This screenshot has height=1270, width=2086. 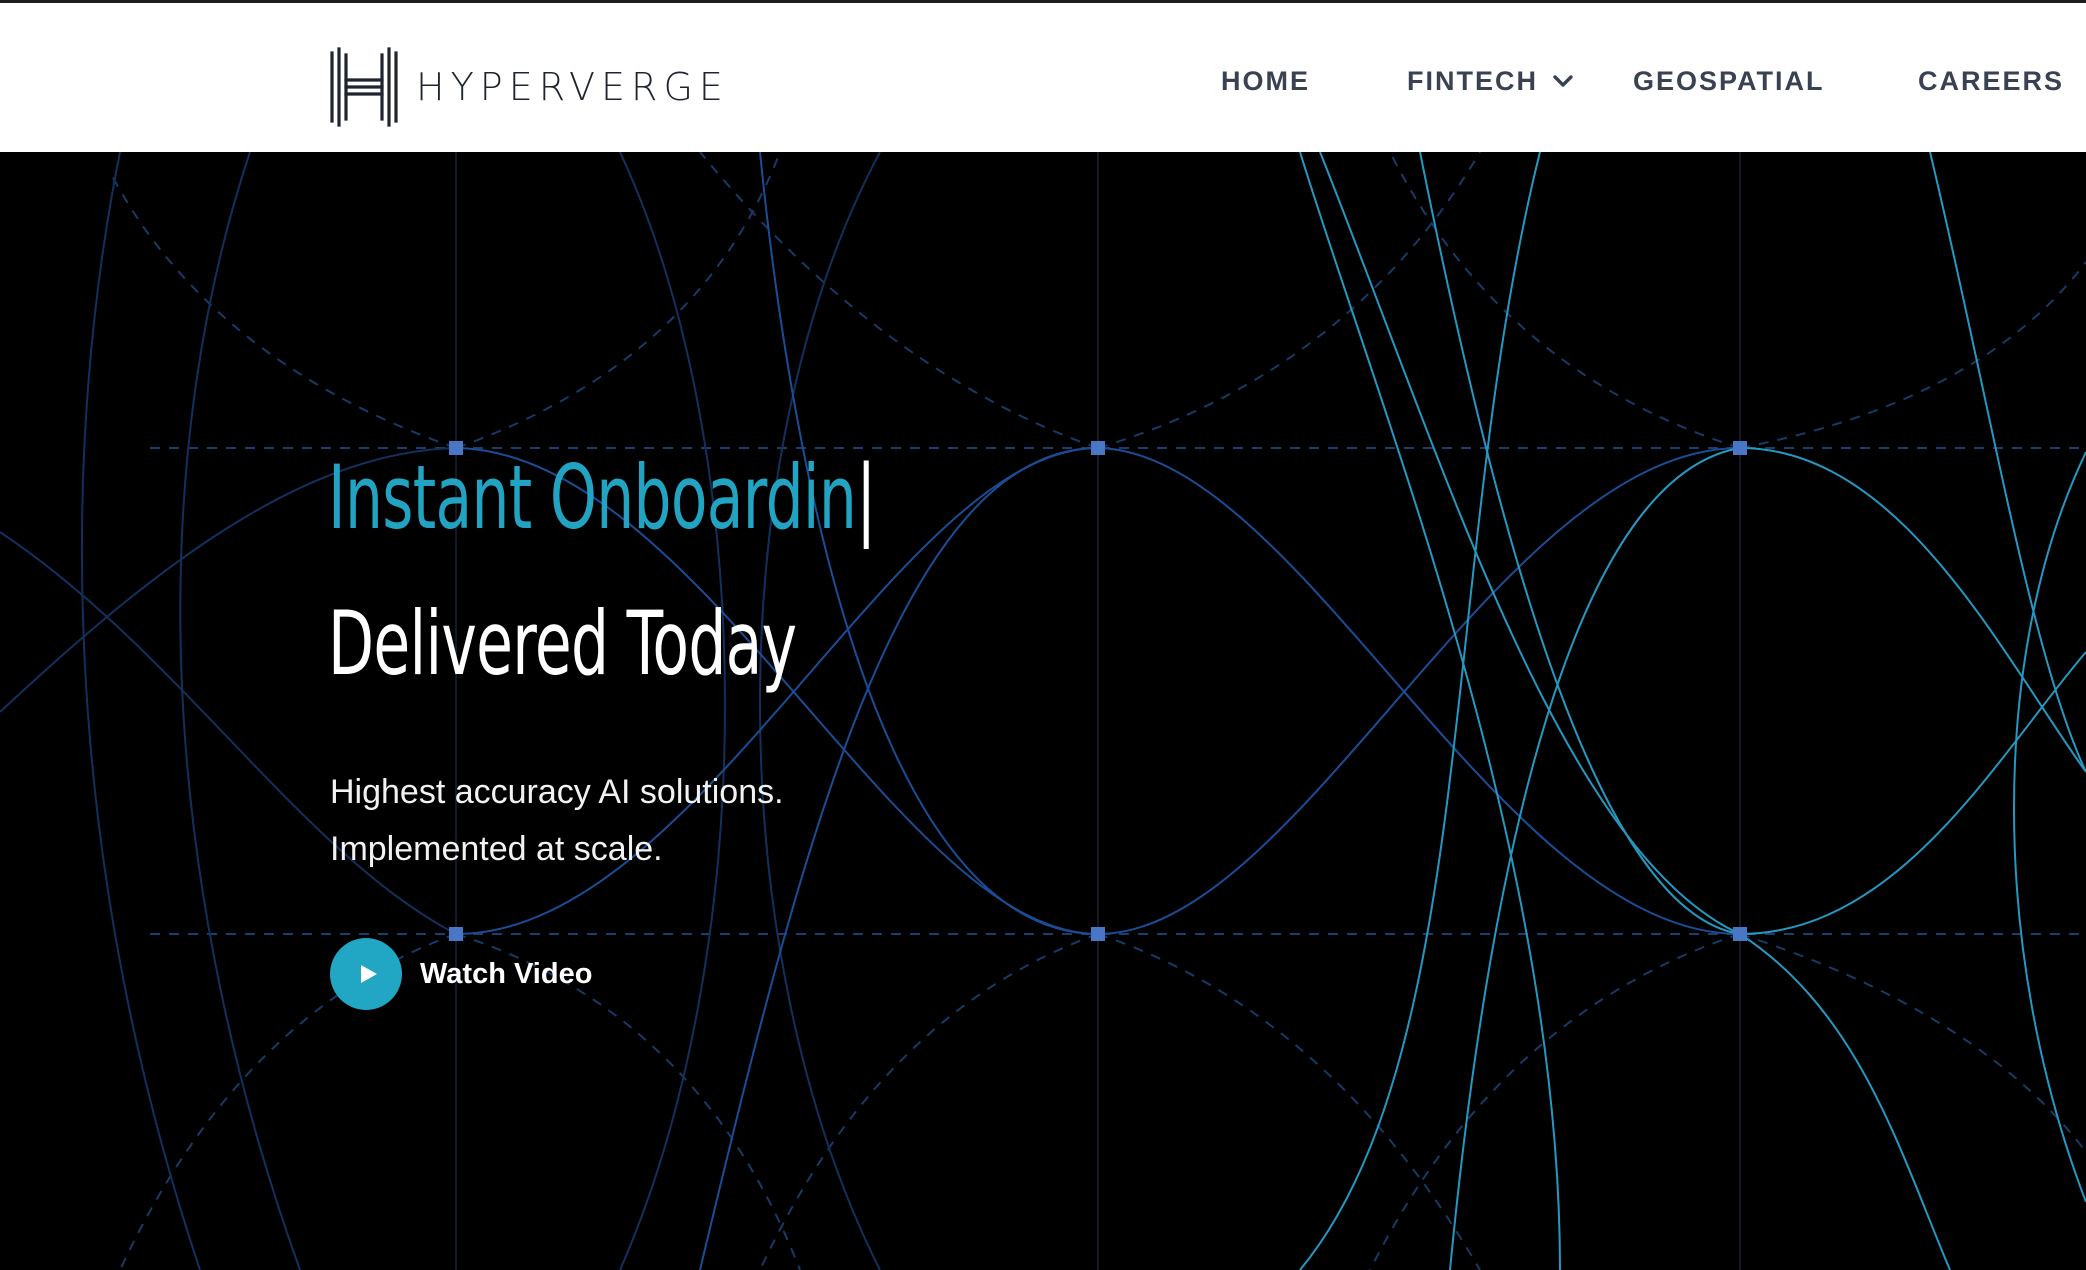 What do you see at coordinates (1563, 81) in the screenshot?
I see `chevron-down-icon` at bounding box center [1563, 81].